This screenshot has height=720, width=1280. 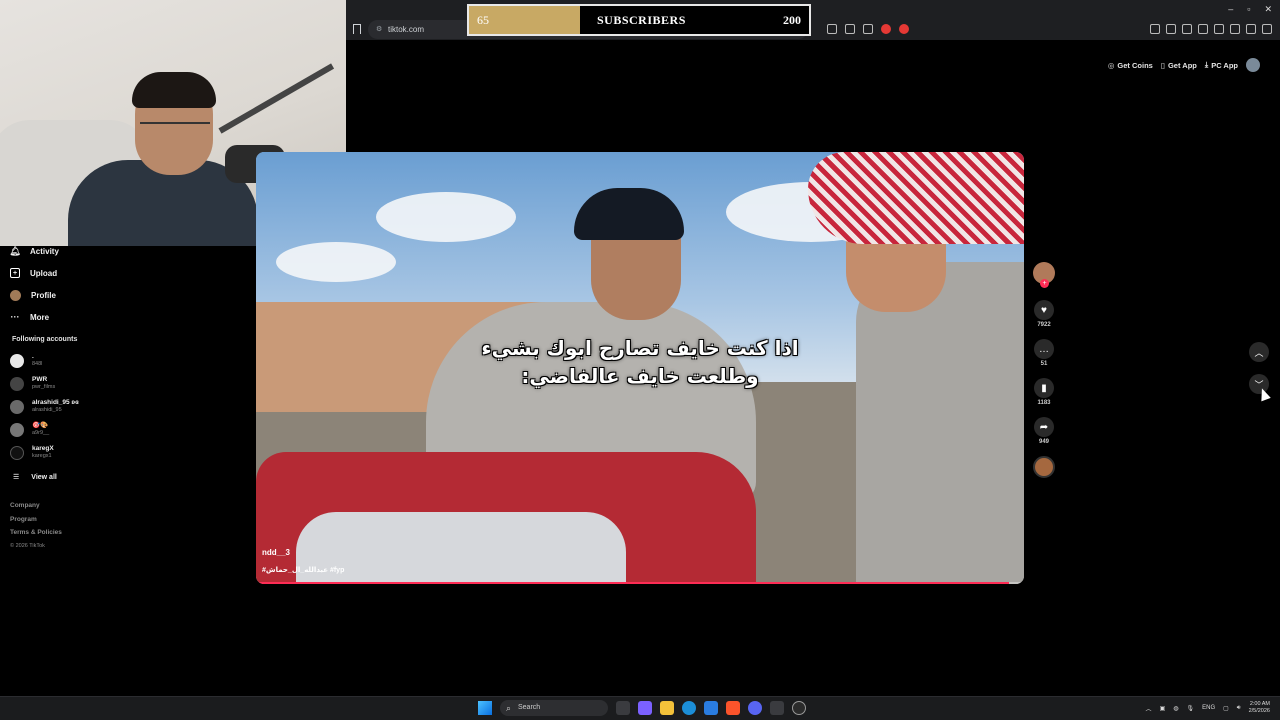 I want to click on brave-shields-icon, so click(x=886, y=29).